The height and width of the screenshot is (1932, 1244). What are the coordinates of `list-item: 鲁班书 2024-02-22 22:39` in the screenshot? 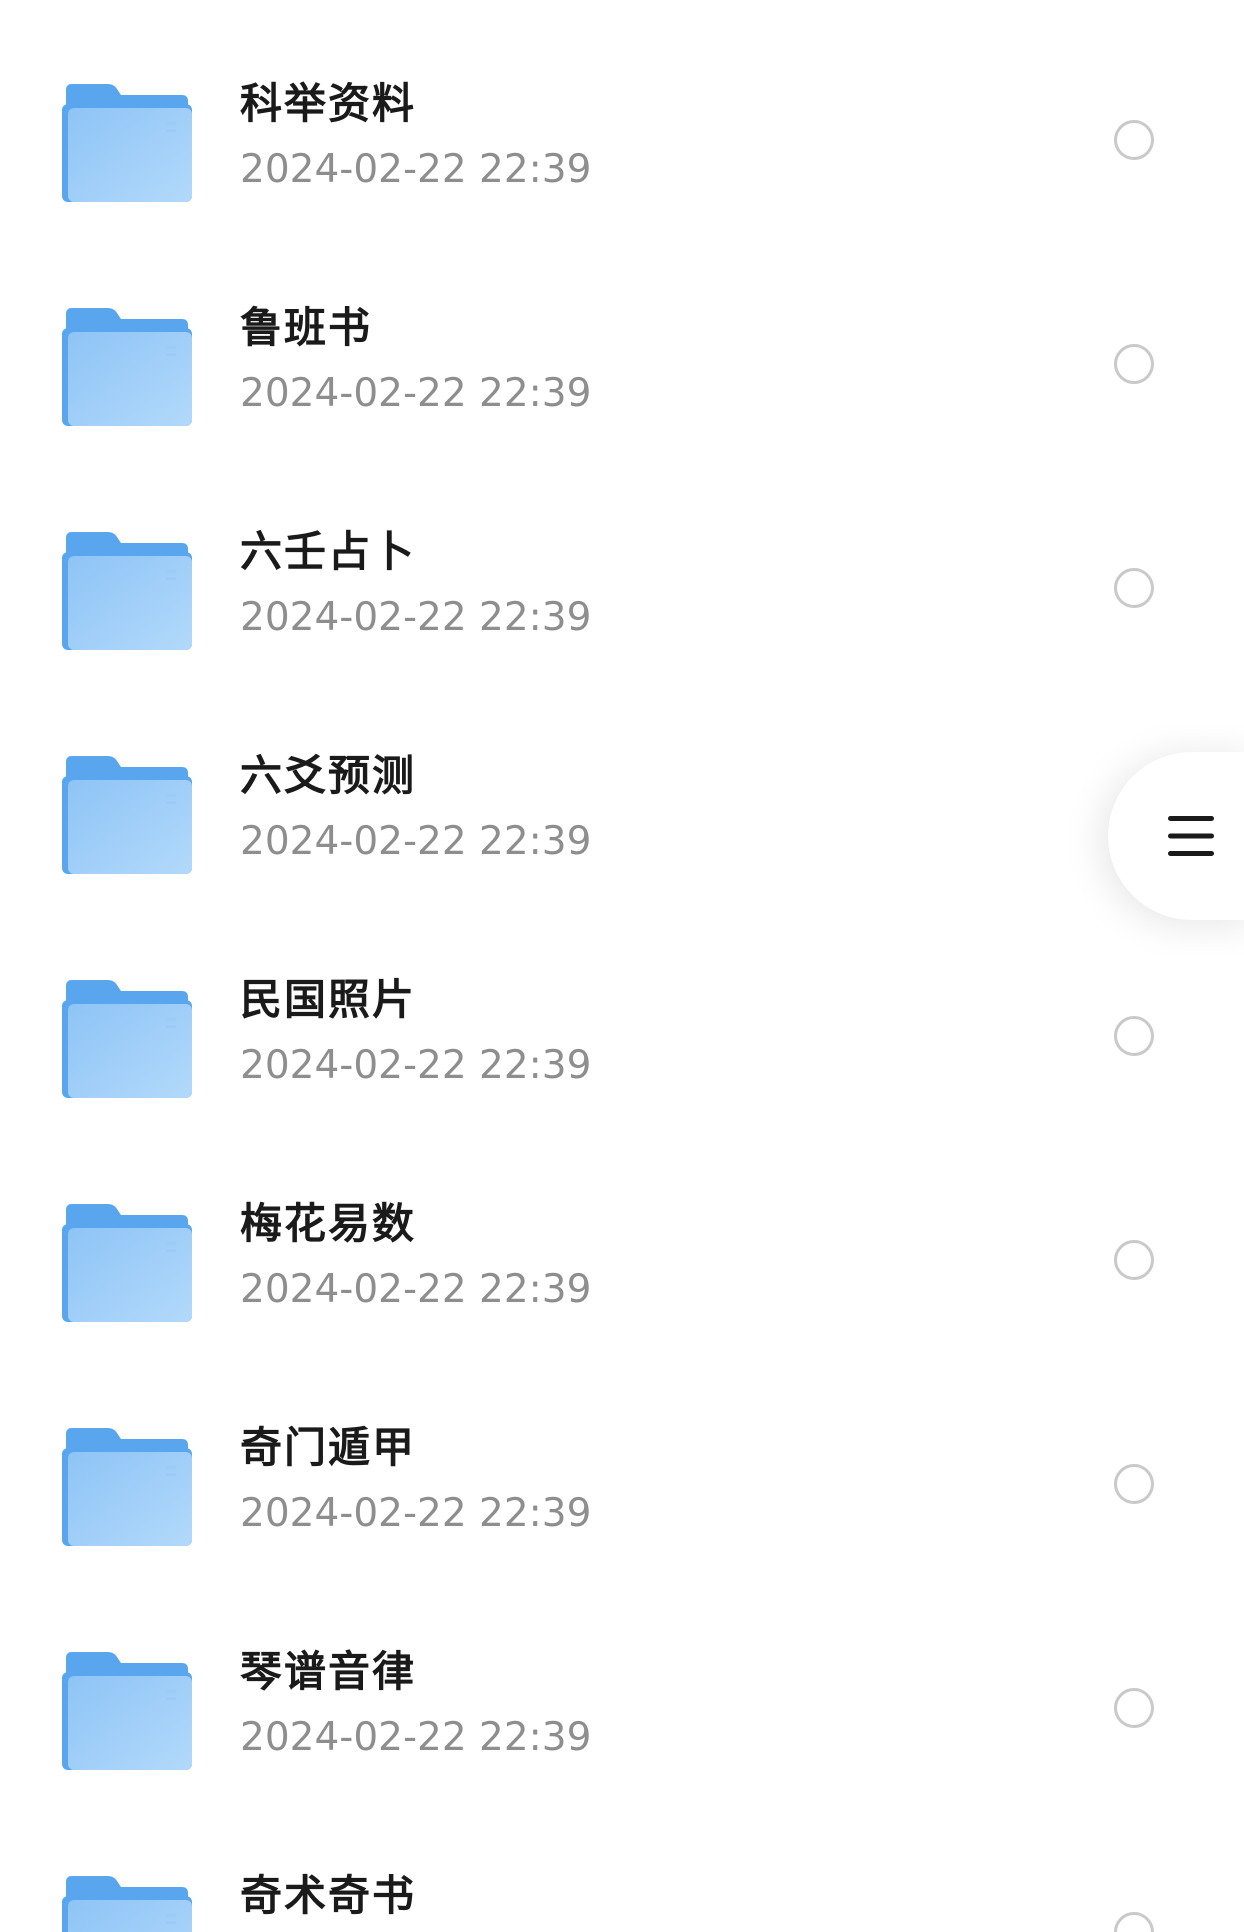 It's located at (622, 364).